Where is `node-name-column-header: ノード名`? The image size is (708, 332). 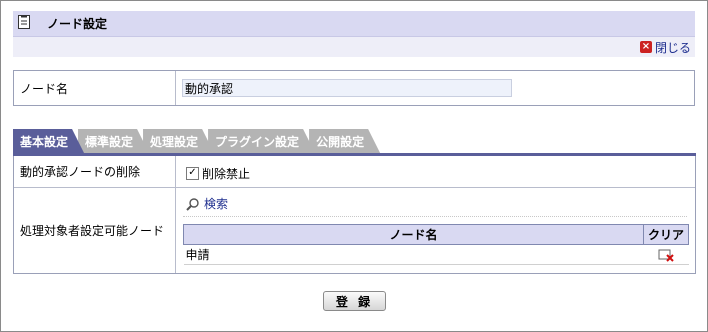
node-name-column-header: ノード名 is located at coordinates (413, 234).